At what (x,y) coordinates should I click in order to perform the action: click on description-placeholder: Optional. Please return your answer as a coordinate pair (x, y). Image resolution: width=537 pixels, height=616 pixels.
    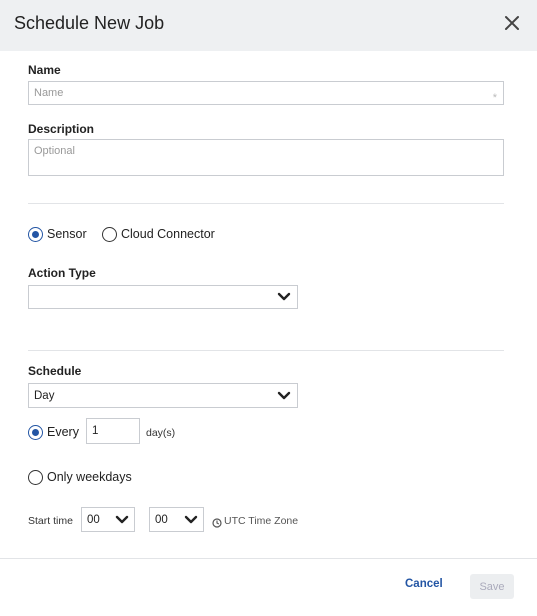
    Looking at the image, I should click on (54, 151).